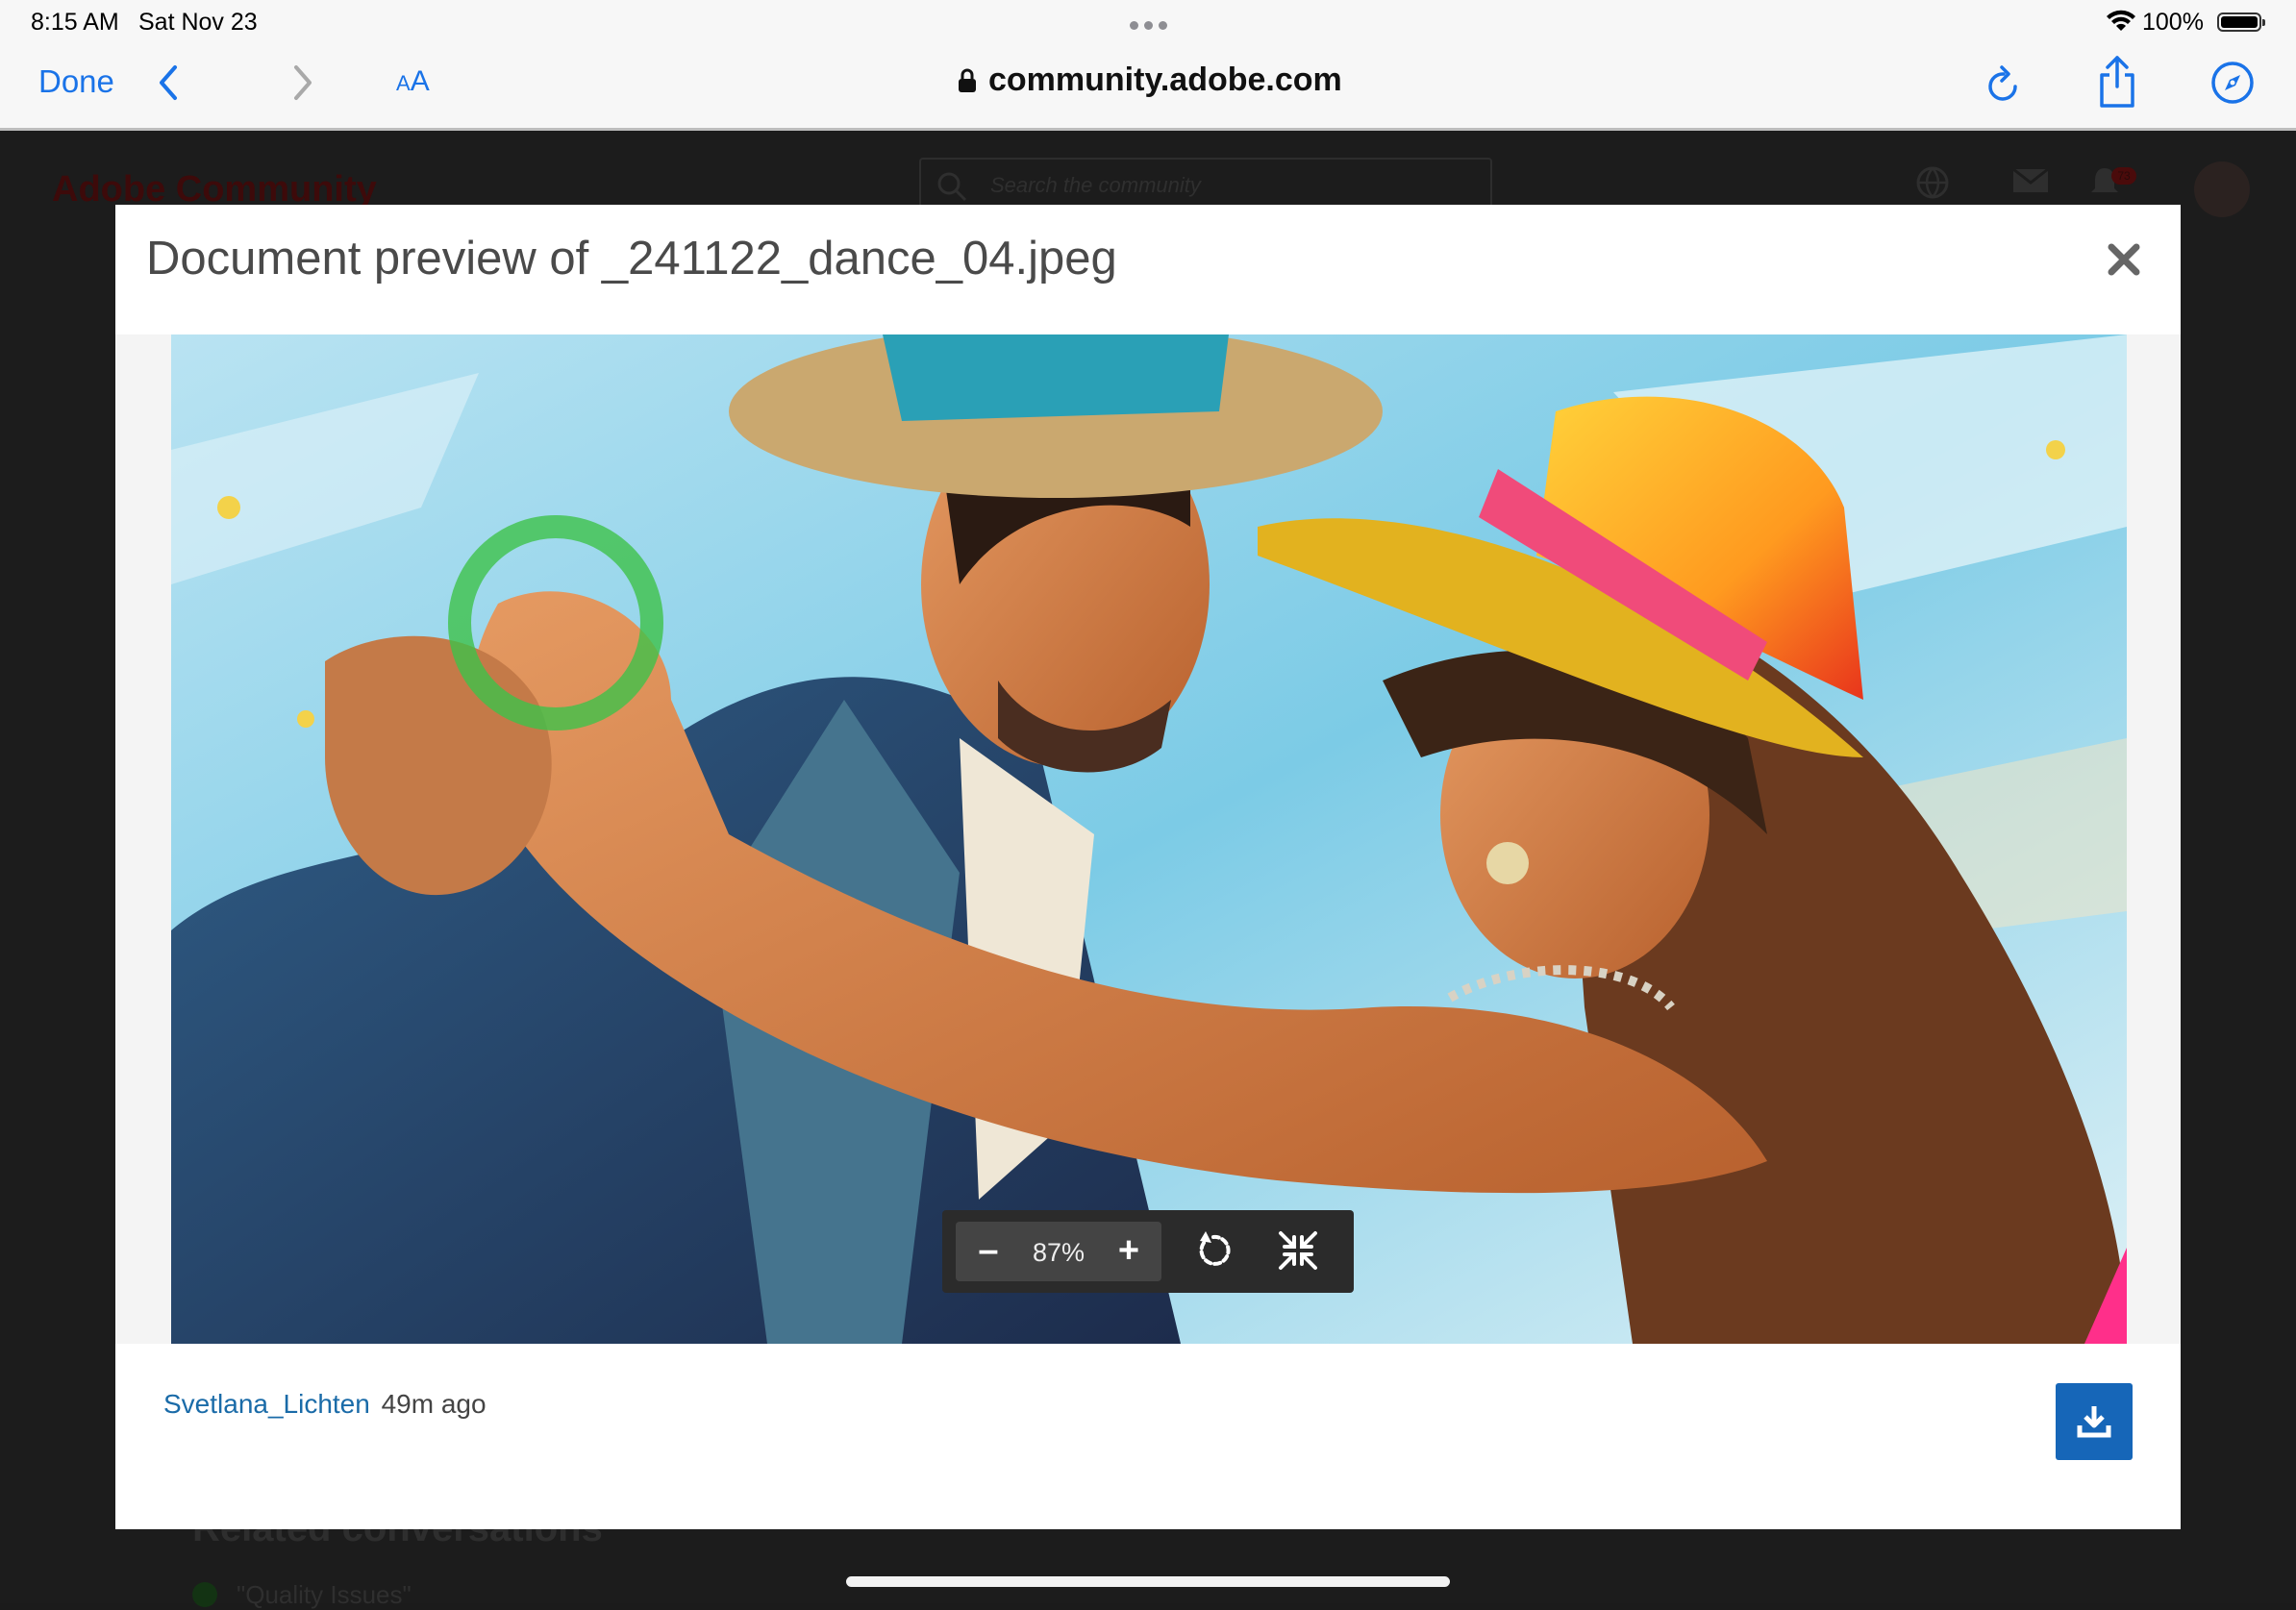 This screenshot has width=2296, height=1610. What do you see at coordinates (1148, 1581) in the screenshot?
I see `home-indicator` at bounding box center [1148, 1581].